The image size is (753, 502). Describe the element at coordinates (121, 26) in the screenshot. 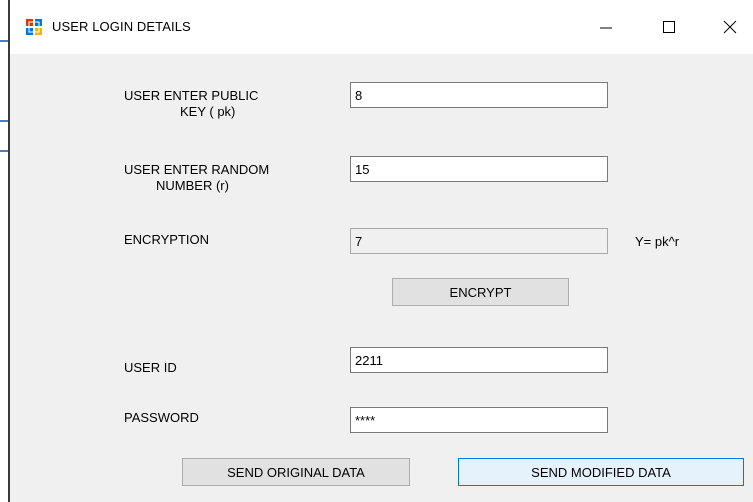

I see `window-title: USER LOGIN DETAILS` at that location.